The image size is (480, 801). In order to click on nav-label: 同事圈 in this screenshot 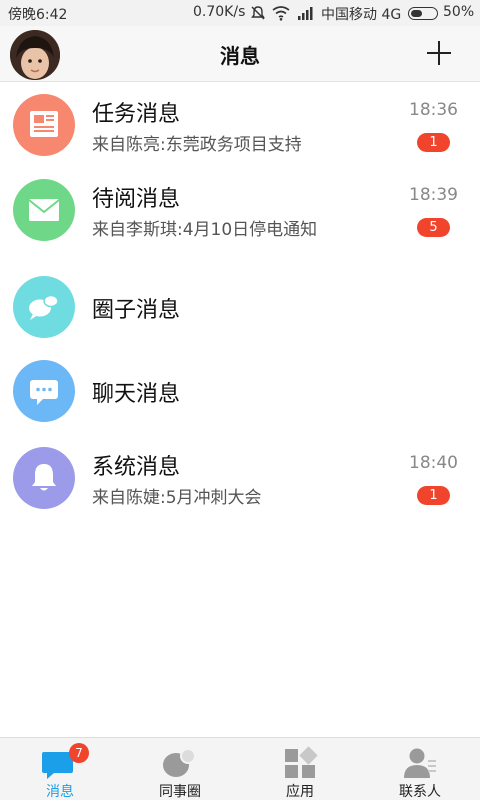, I will do `click(180, 792)`.